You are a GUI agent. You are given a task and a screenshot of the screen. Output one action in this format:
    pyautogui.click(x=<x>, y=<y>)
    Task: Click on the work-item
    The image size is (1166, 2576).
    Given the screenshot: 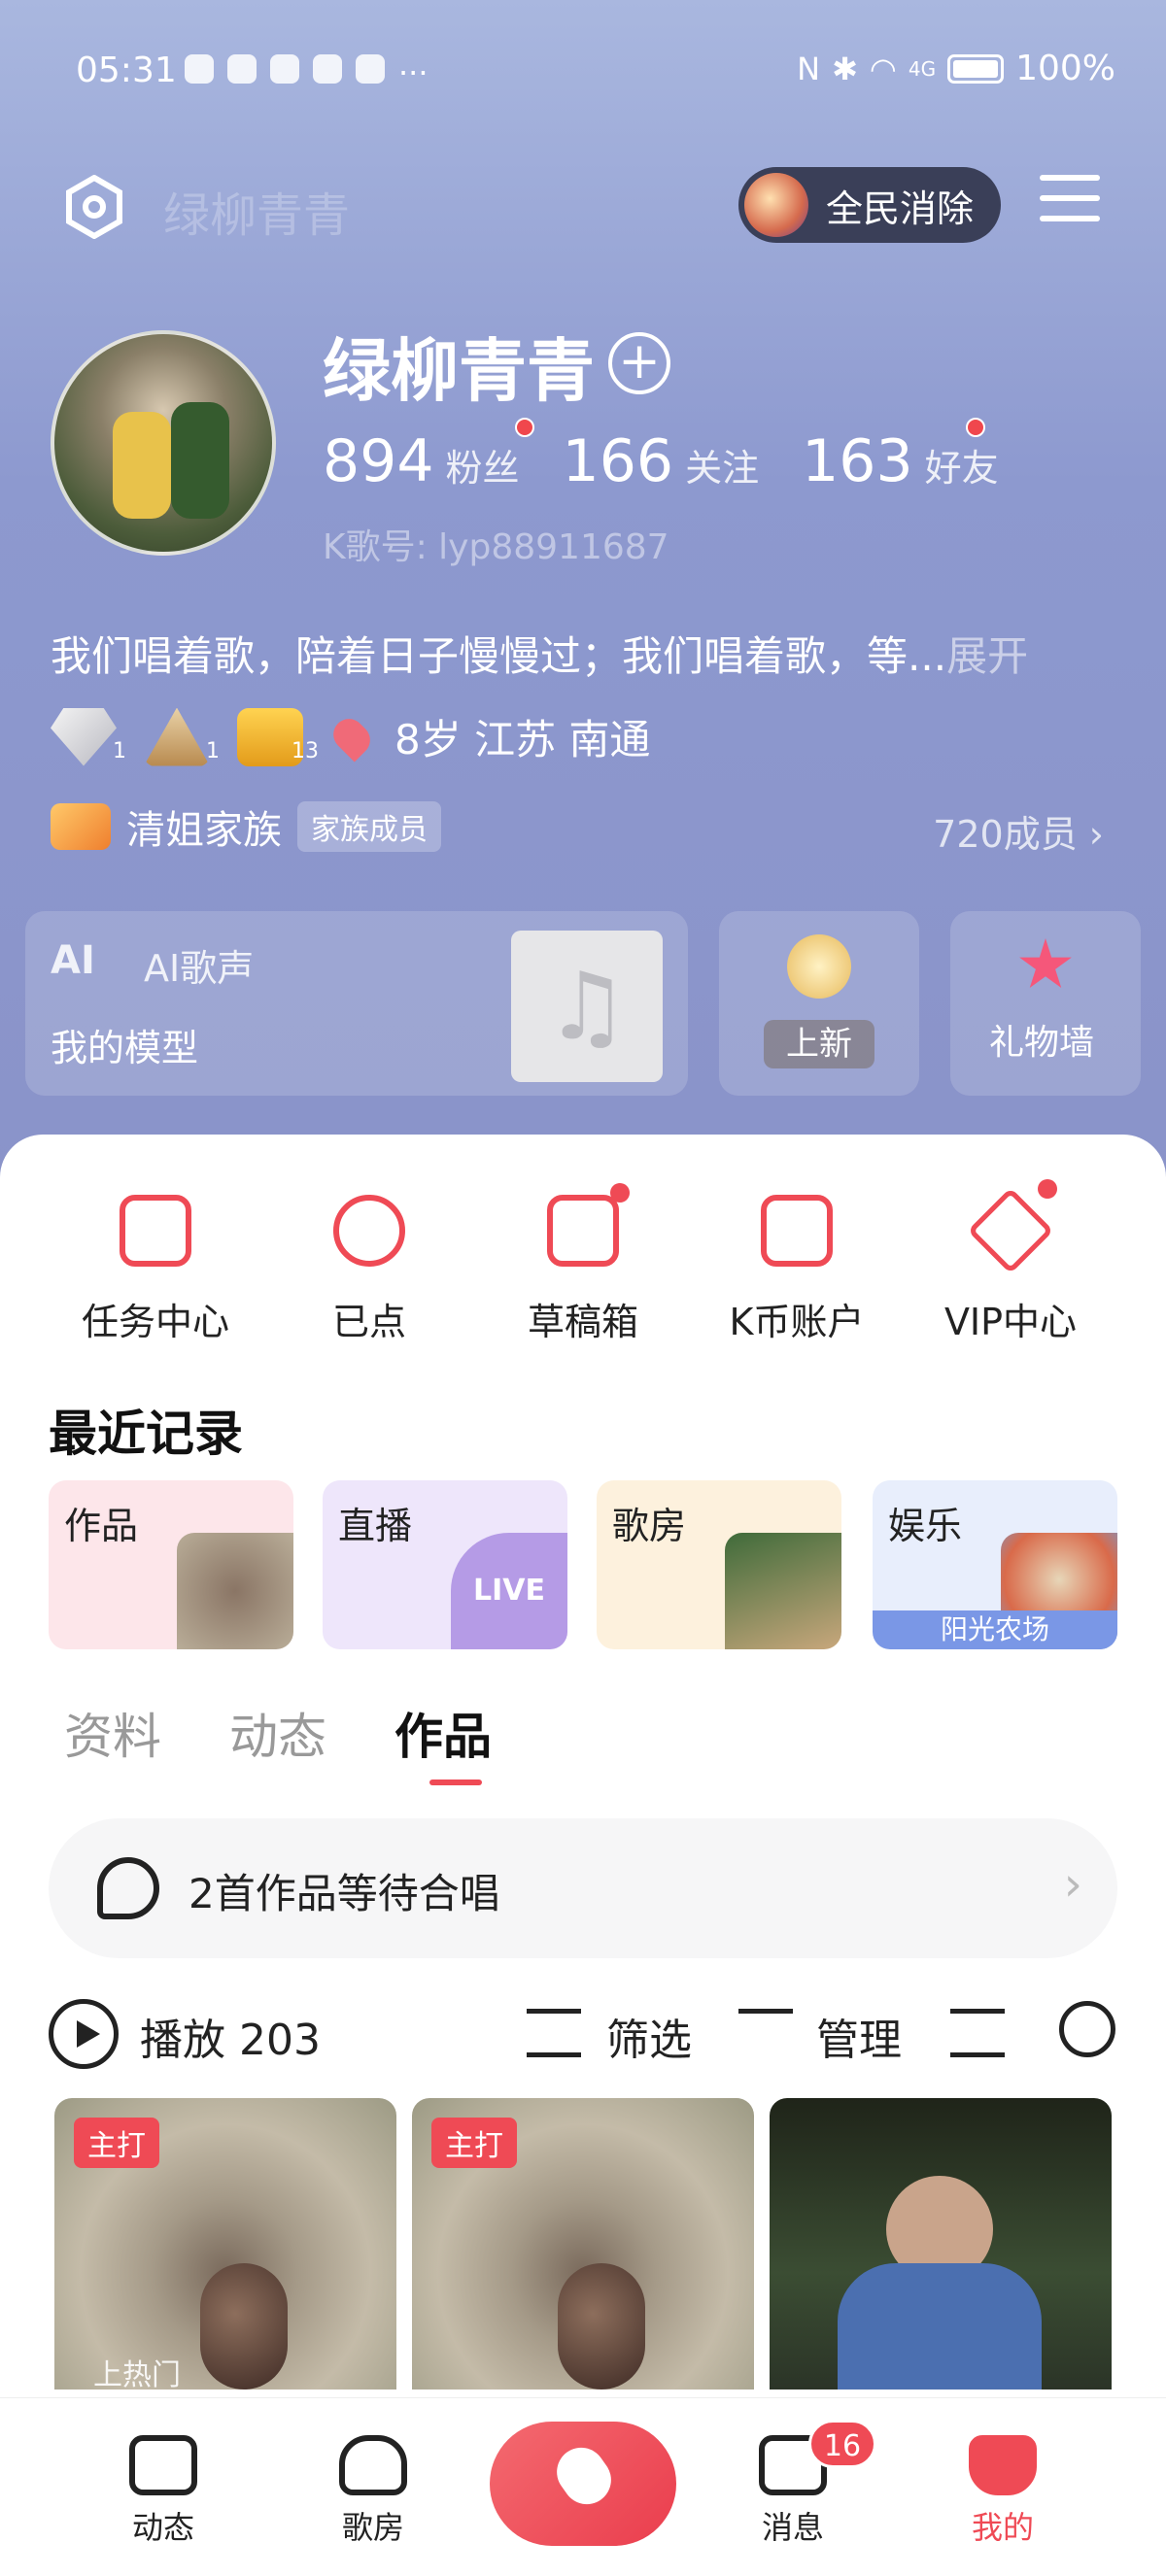 What is the action you would take?
    pyautogui.click(x=941, y=2244)
    